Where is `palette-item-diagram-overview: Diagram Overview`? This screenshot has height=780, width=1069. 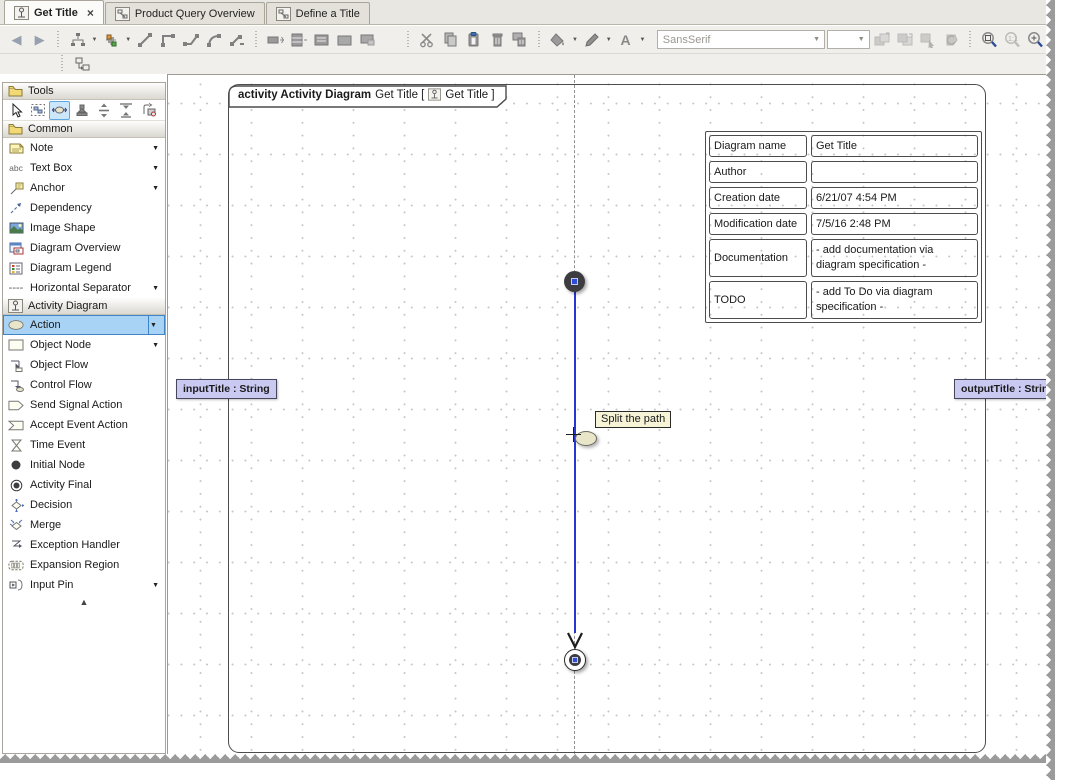 palette-item-diagram-overview: Diagram Overview is located at coordinates (84, 248).